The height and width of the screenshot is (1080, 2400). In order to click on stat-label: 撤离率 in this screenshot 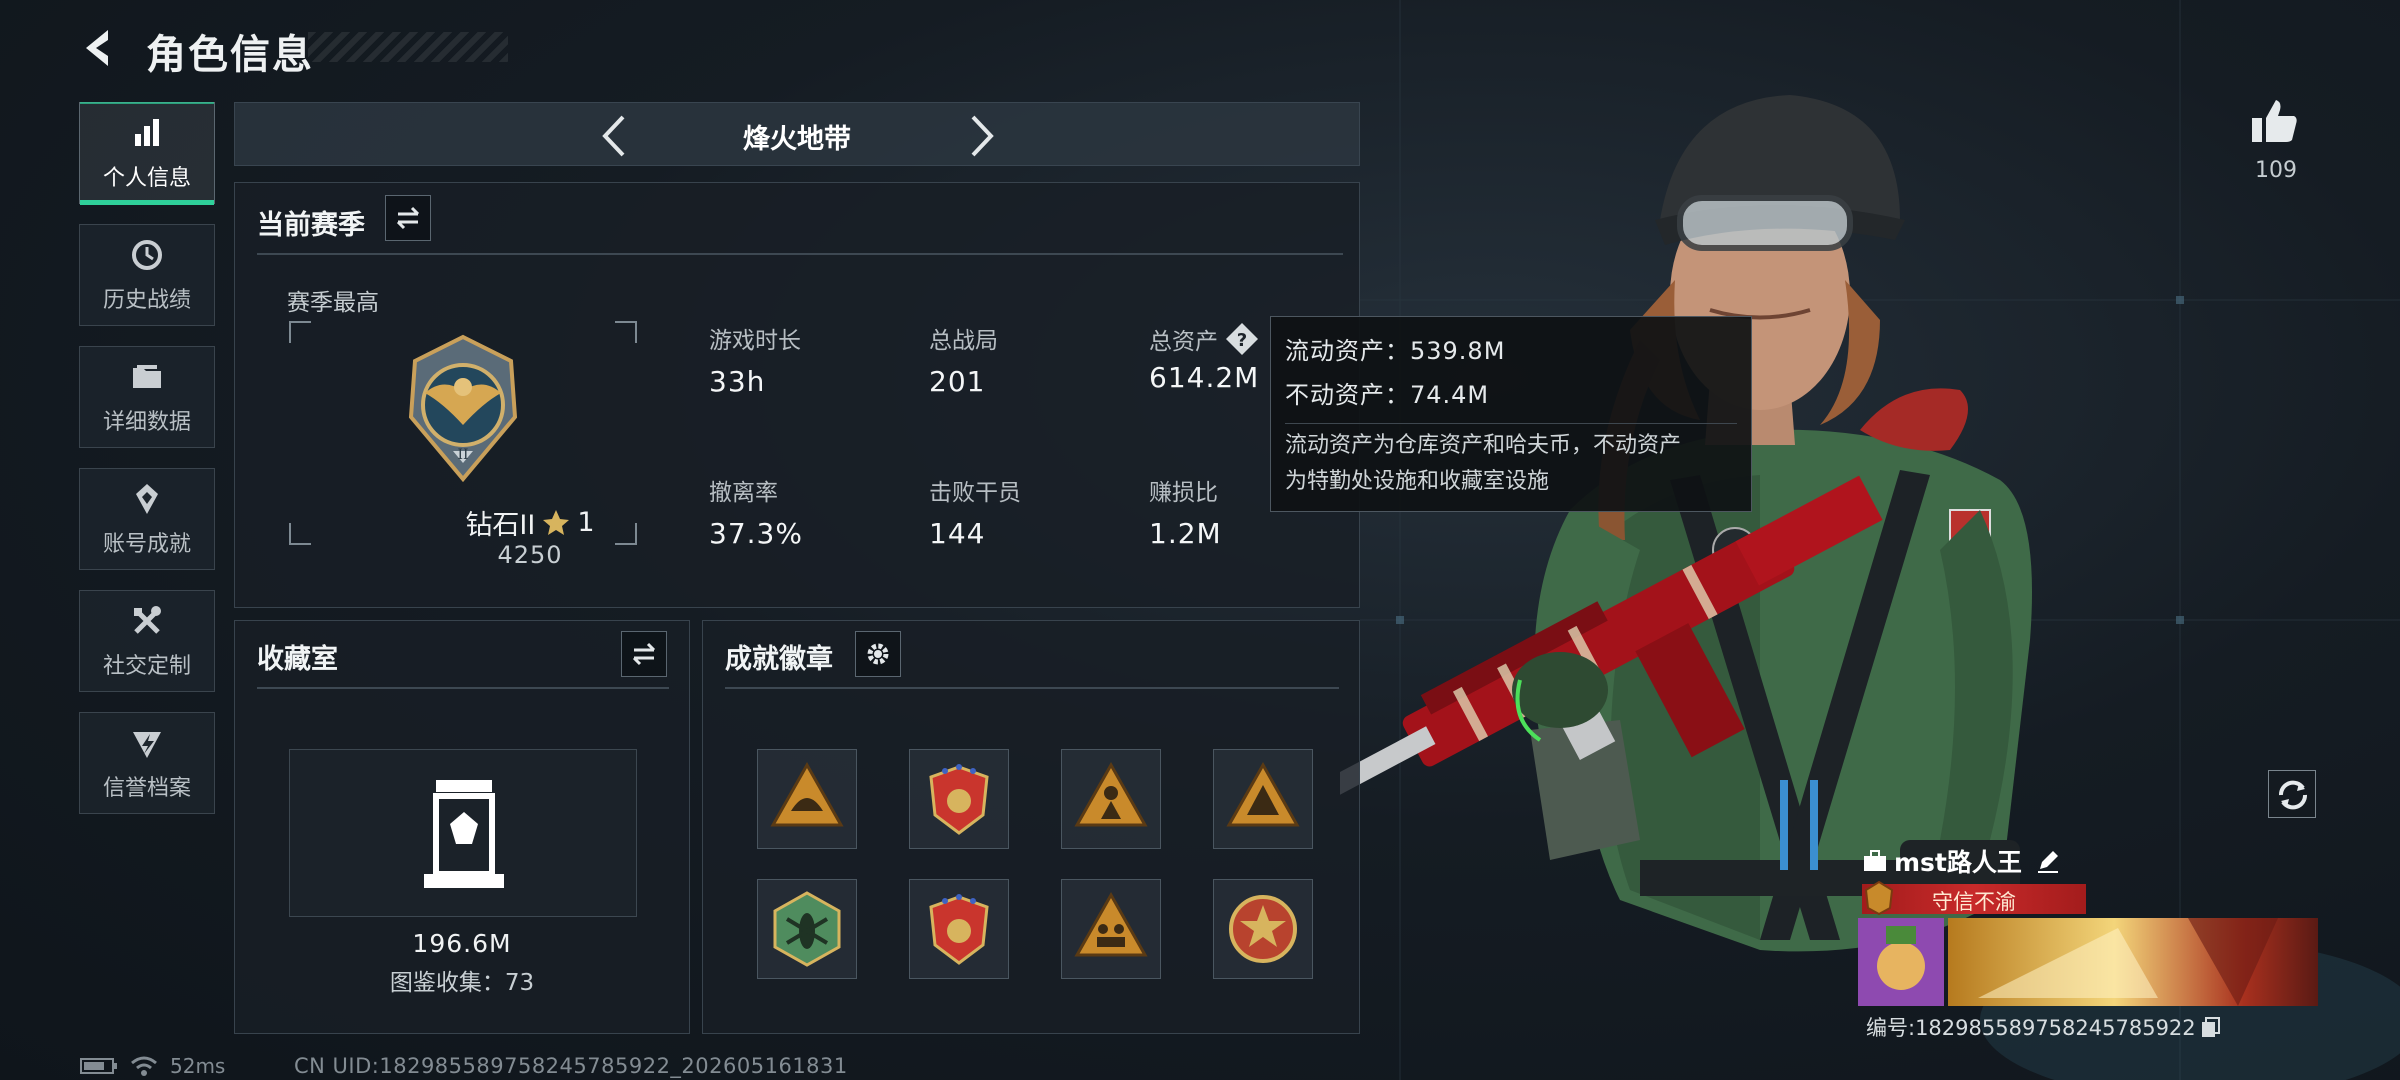, I will do `click(743, 493)`.